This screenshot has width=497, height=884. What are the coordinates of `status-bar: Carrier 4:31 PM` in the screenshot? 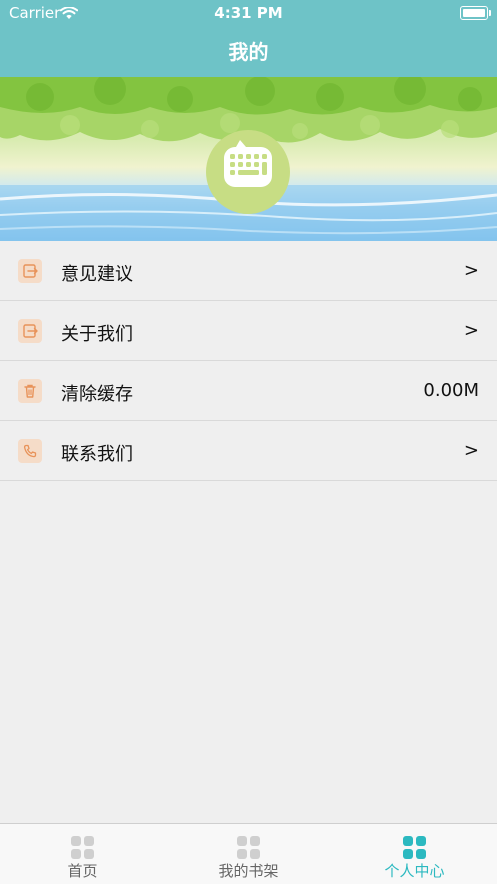 It's located at (248, 13).